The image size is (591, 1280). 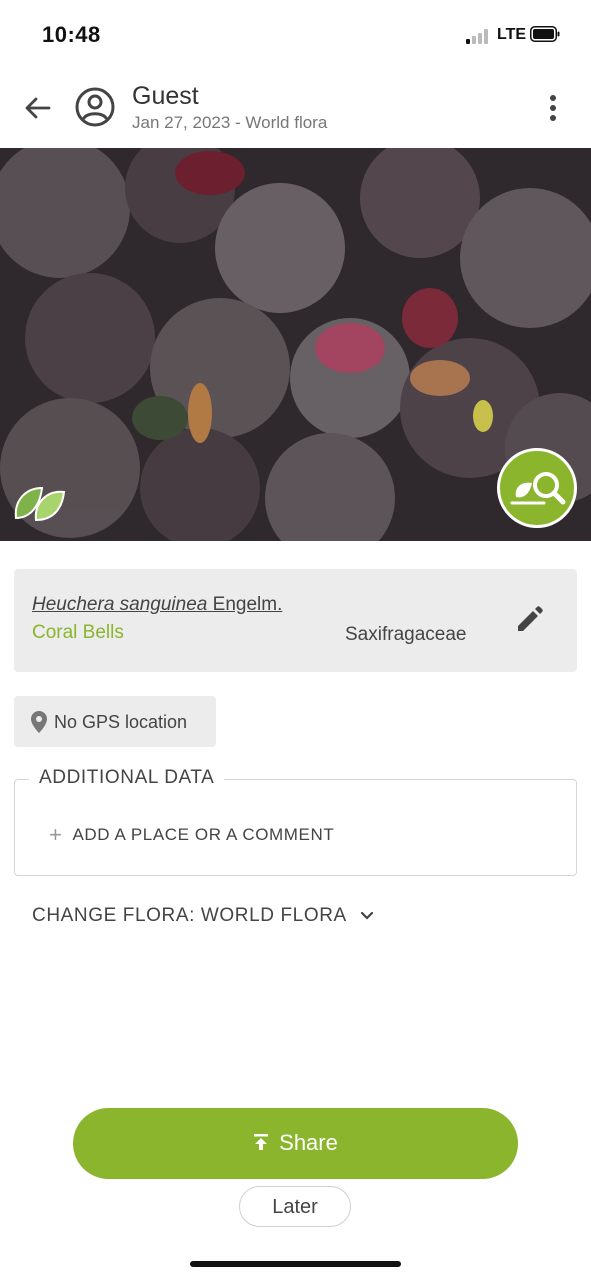 What do you see at coordinates (553, 108) in the screenshot?
I see `more-vert-icon` at bounding box center [553, 108].